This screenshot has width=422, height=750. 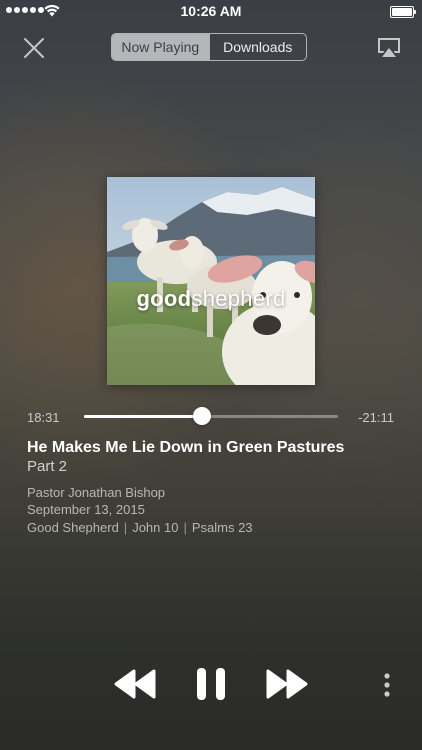 What do you see at coordinates (389, 48) in the screenshot?
I see `airplay-icon` at bounding box center [389, 48].